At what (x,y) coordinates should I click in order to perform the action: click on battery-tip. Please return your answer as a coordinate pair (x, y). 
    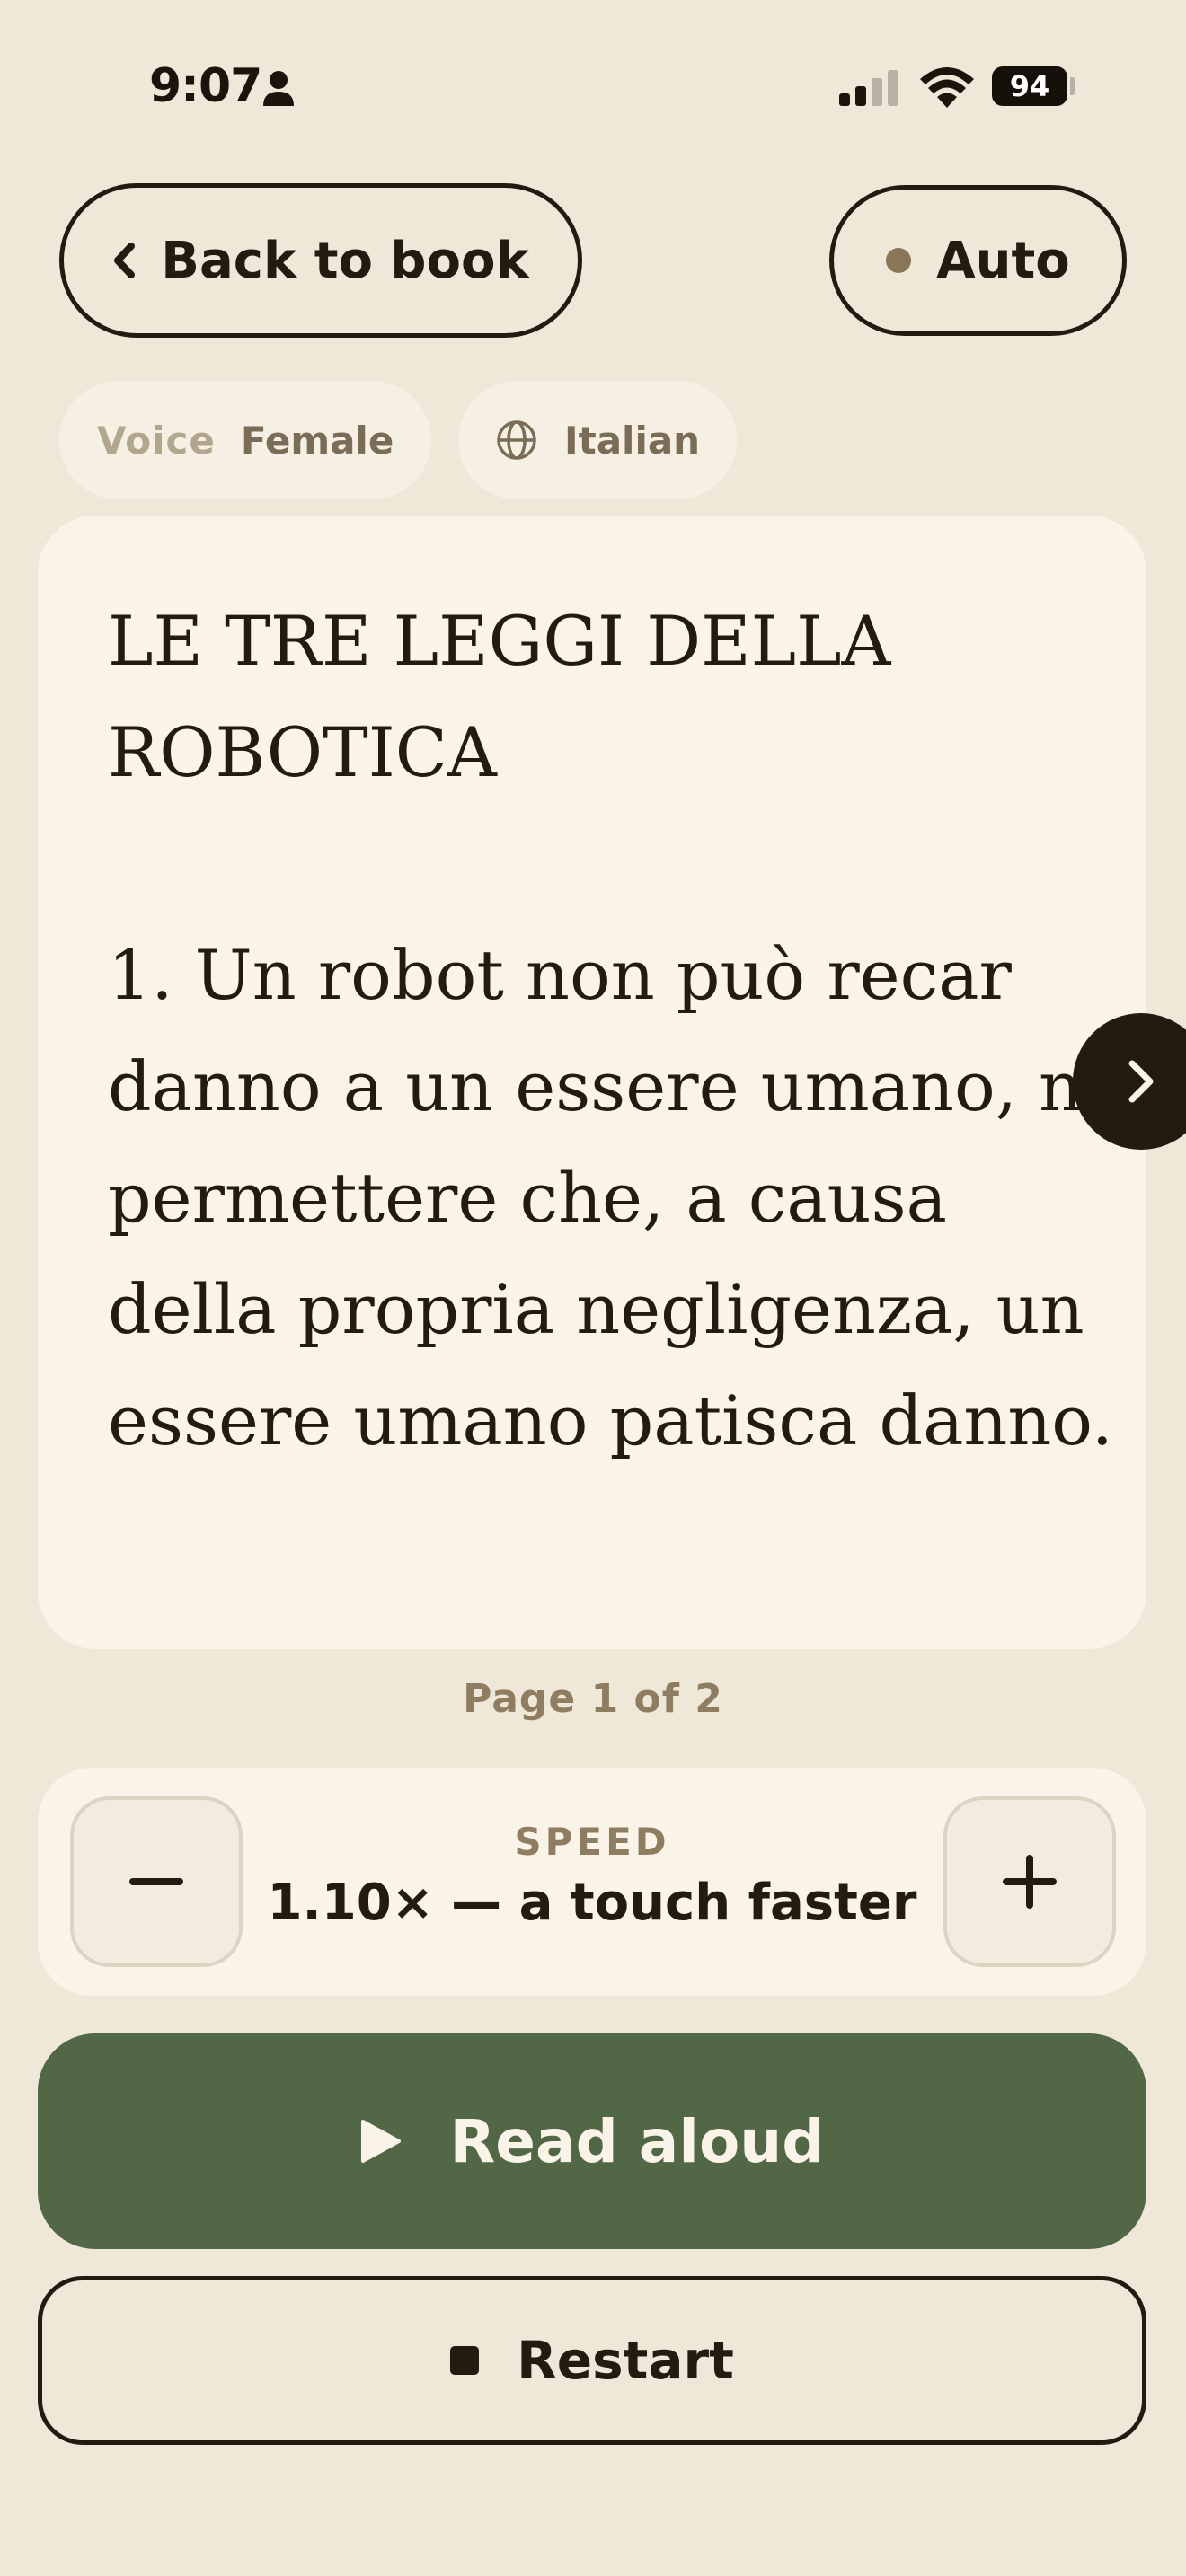
    Looking at the image, I should click on (1072, 86).